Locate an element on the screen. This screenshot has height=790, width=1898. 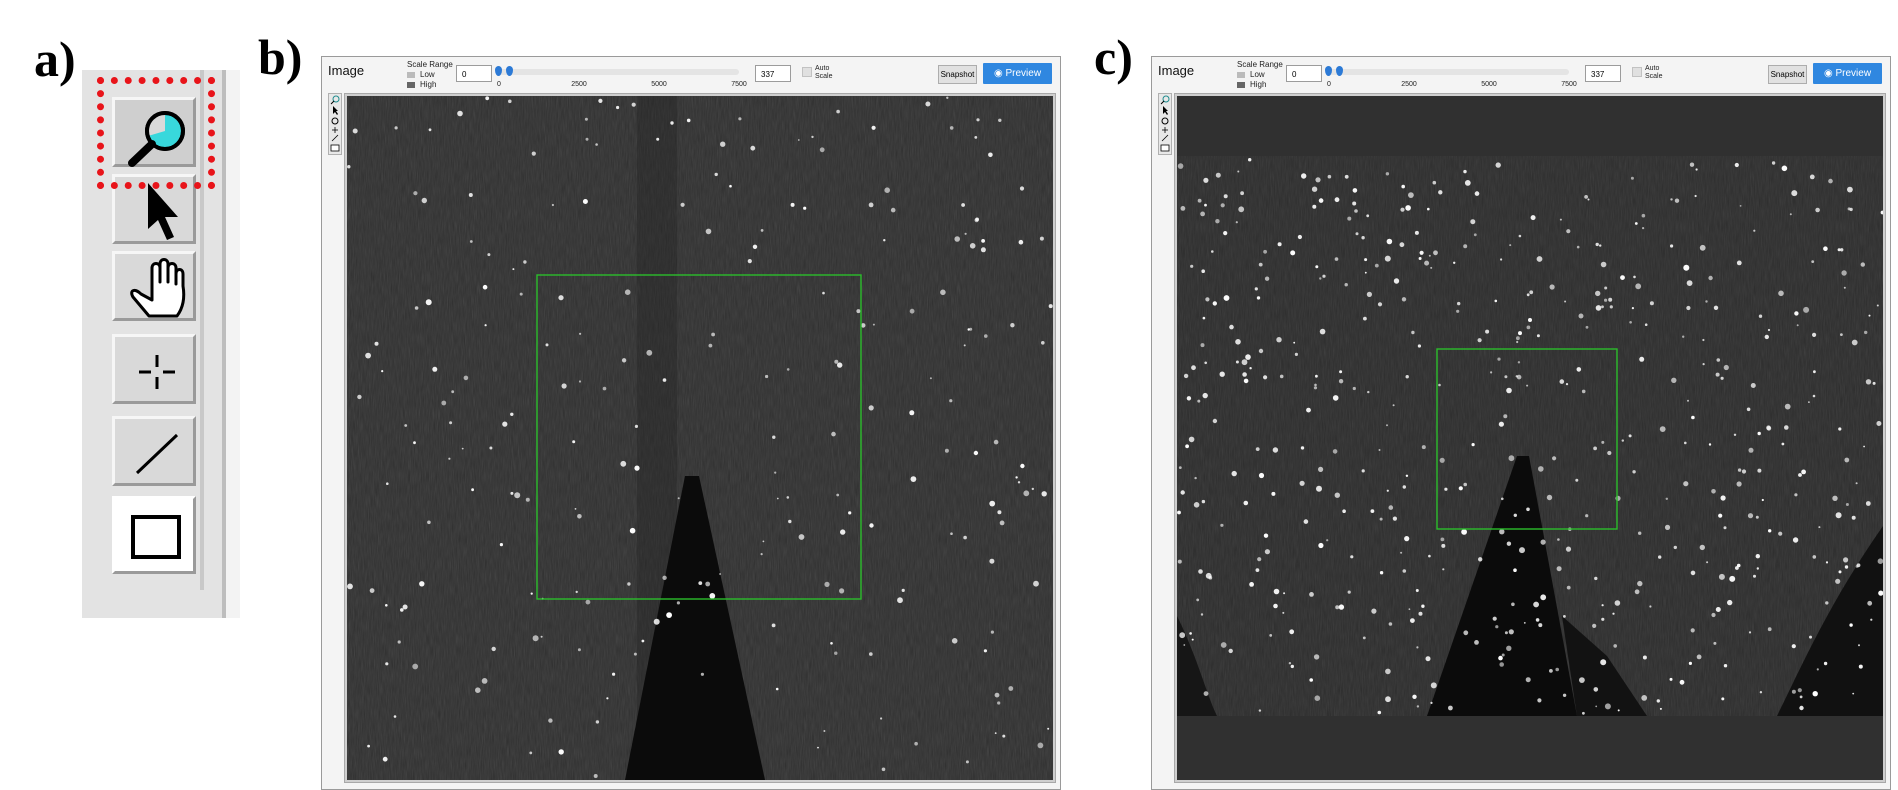
pan-tool-button is located at coordinates (154, 286).